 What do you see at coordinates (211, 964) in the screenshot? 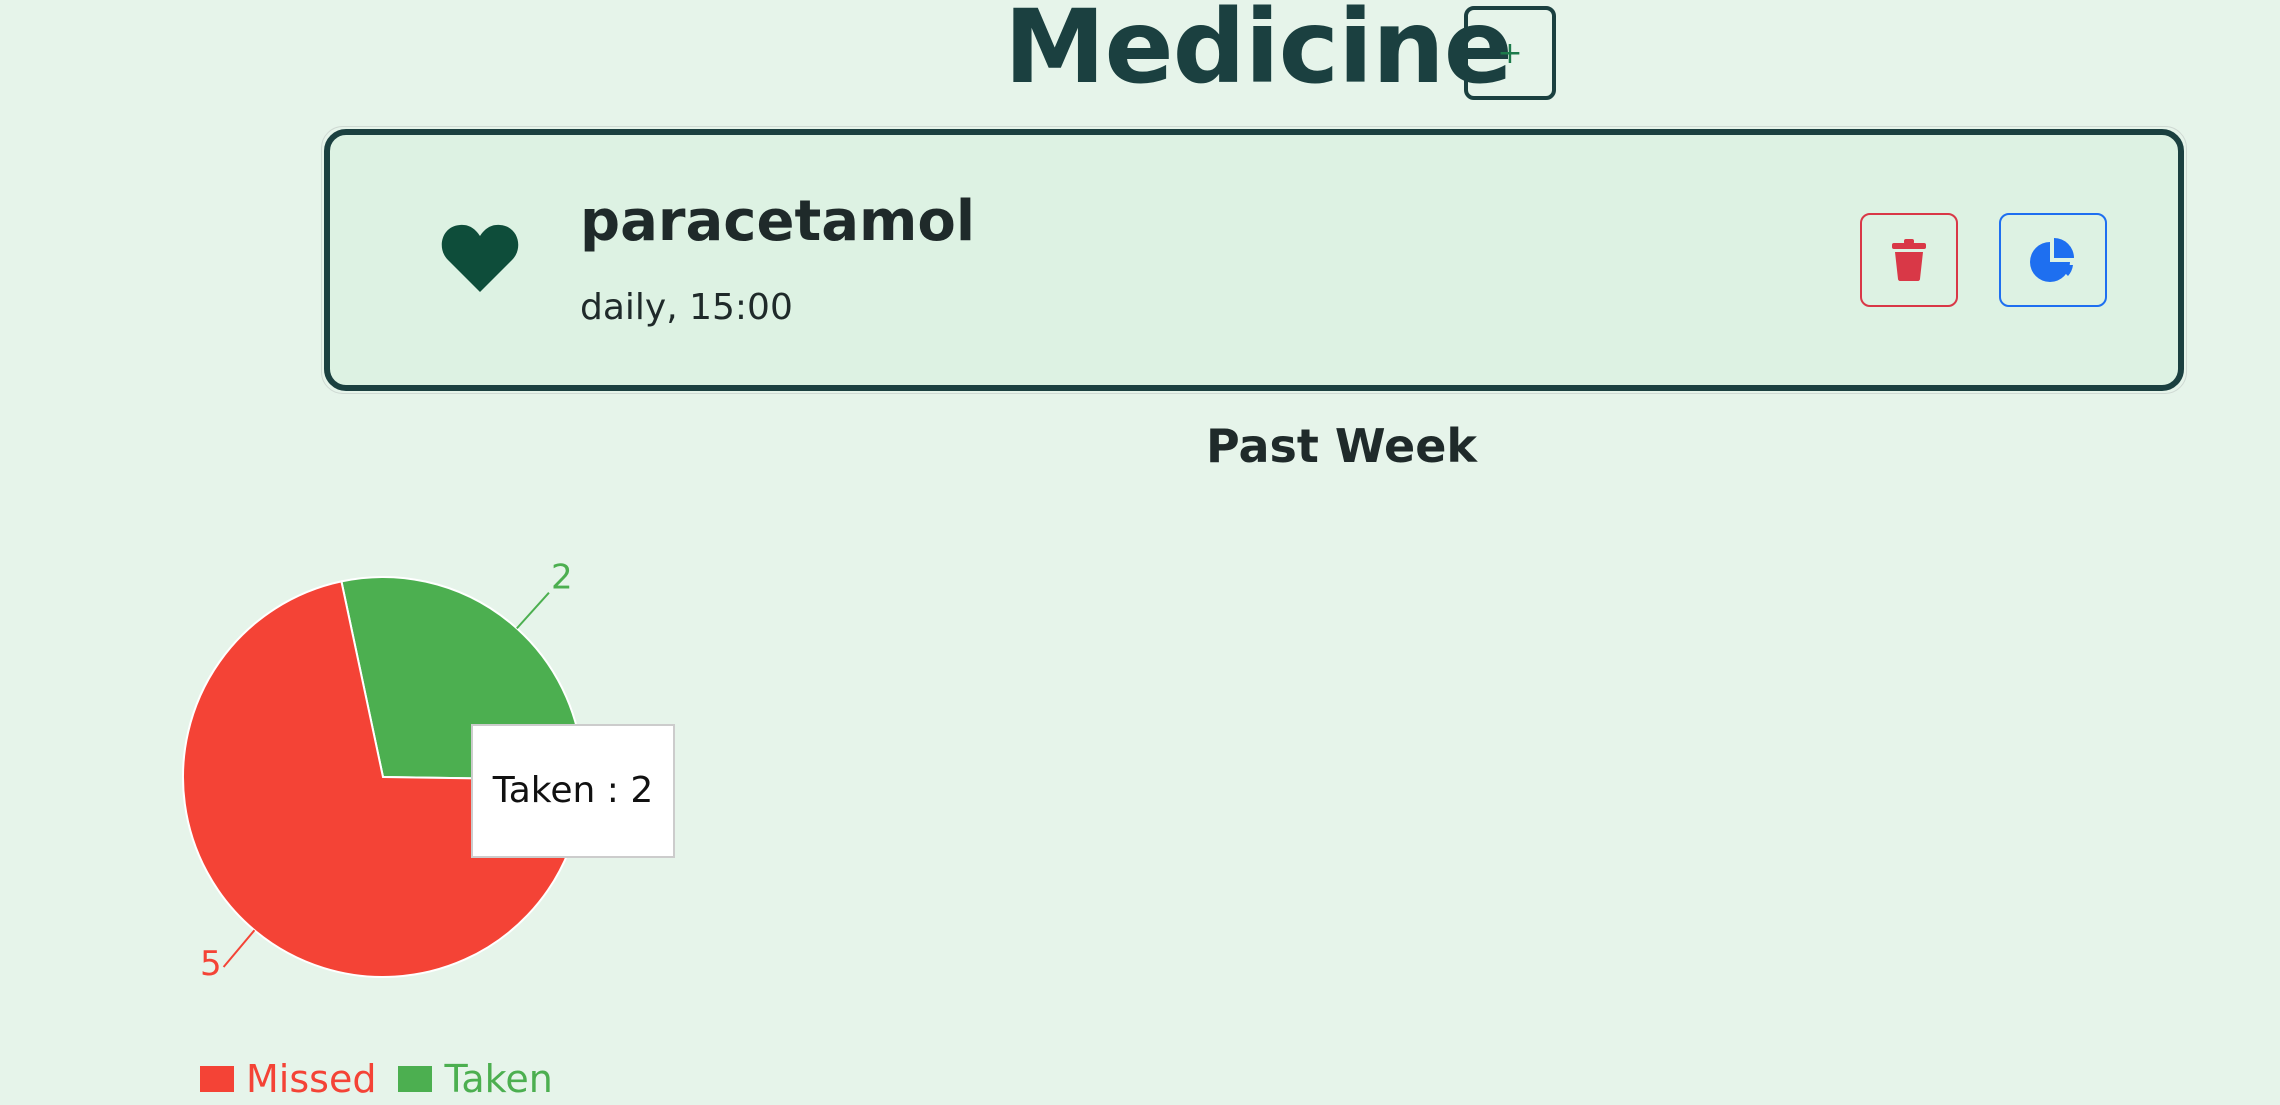
I see `data-label-missed: 5` at bounding box center [211, 964].